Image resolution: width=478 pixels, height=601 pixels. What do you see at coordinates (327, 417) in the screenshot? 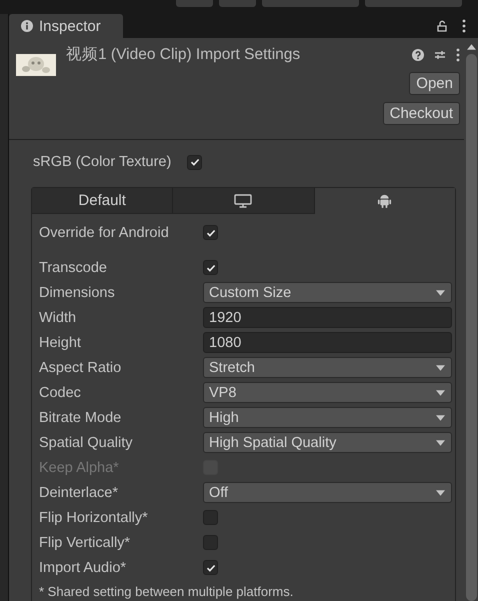
I see `dropdown: High` at bounding box center [327, 417].